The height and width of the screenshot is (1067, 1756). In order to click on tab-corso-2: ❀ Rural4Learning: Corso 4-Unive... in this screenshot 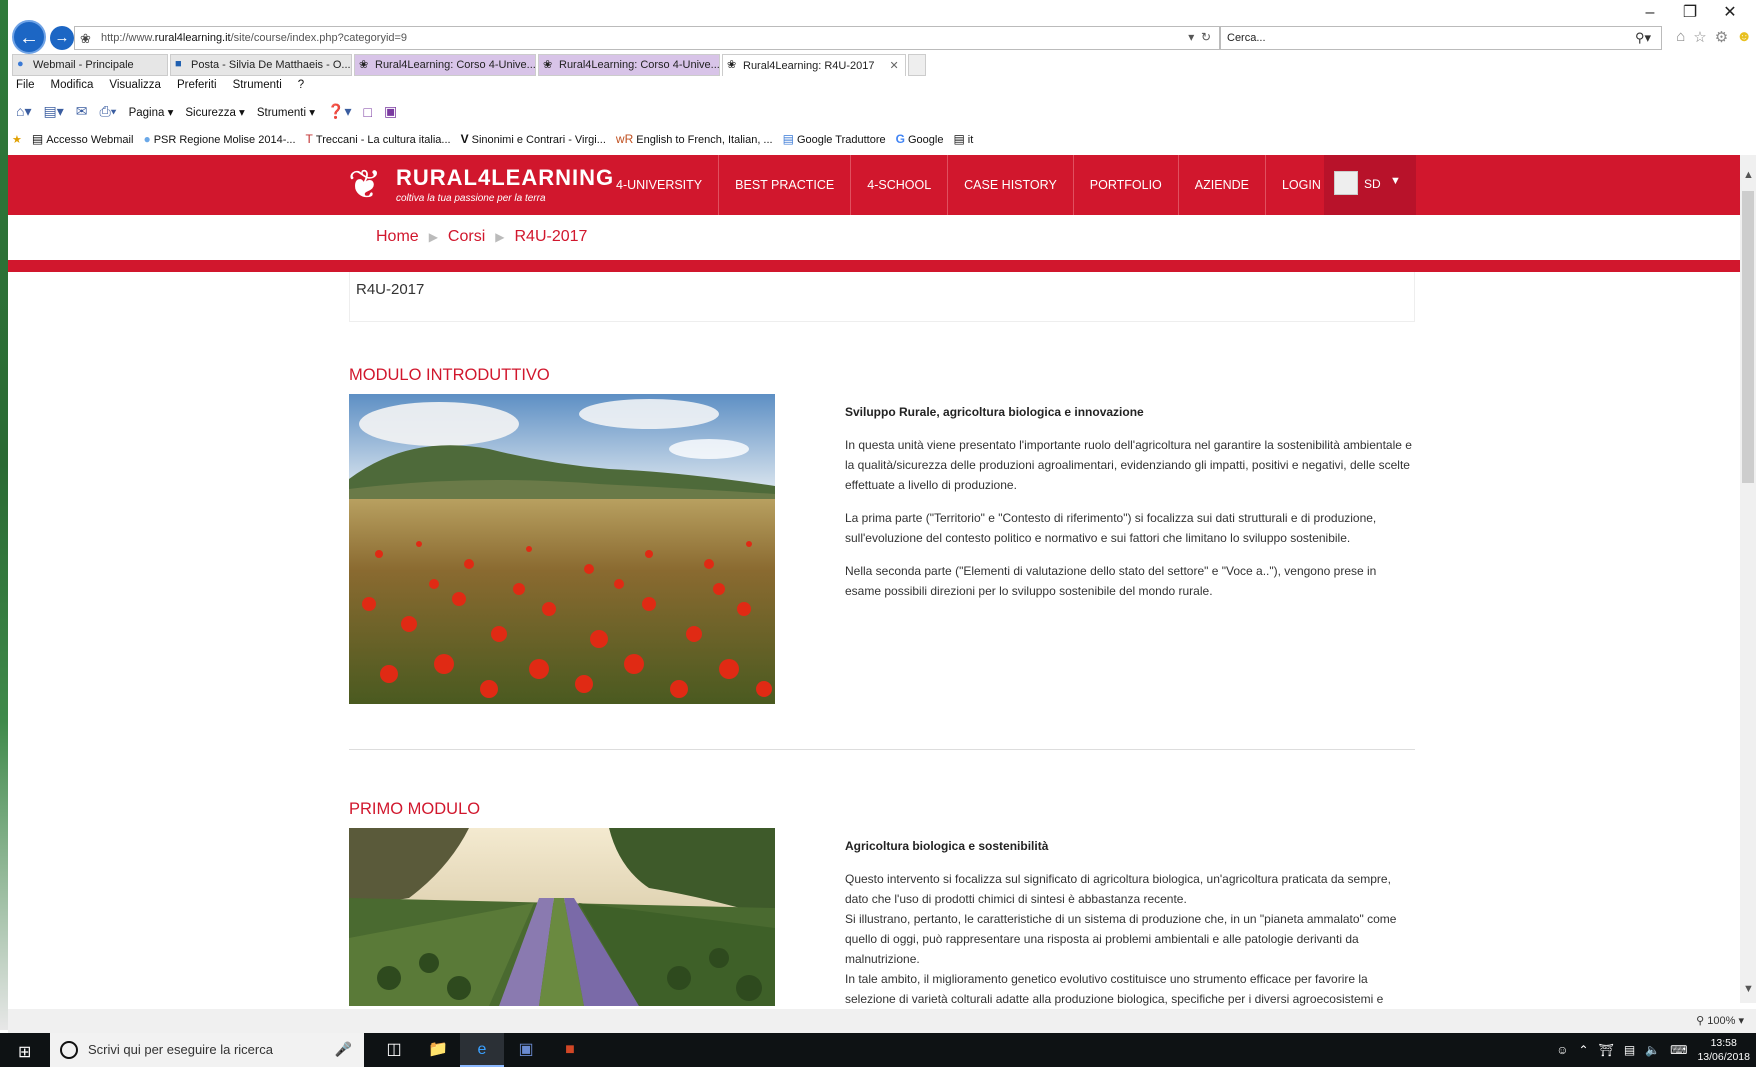, I will do `click(629, 65)`.